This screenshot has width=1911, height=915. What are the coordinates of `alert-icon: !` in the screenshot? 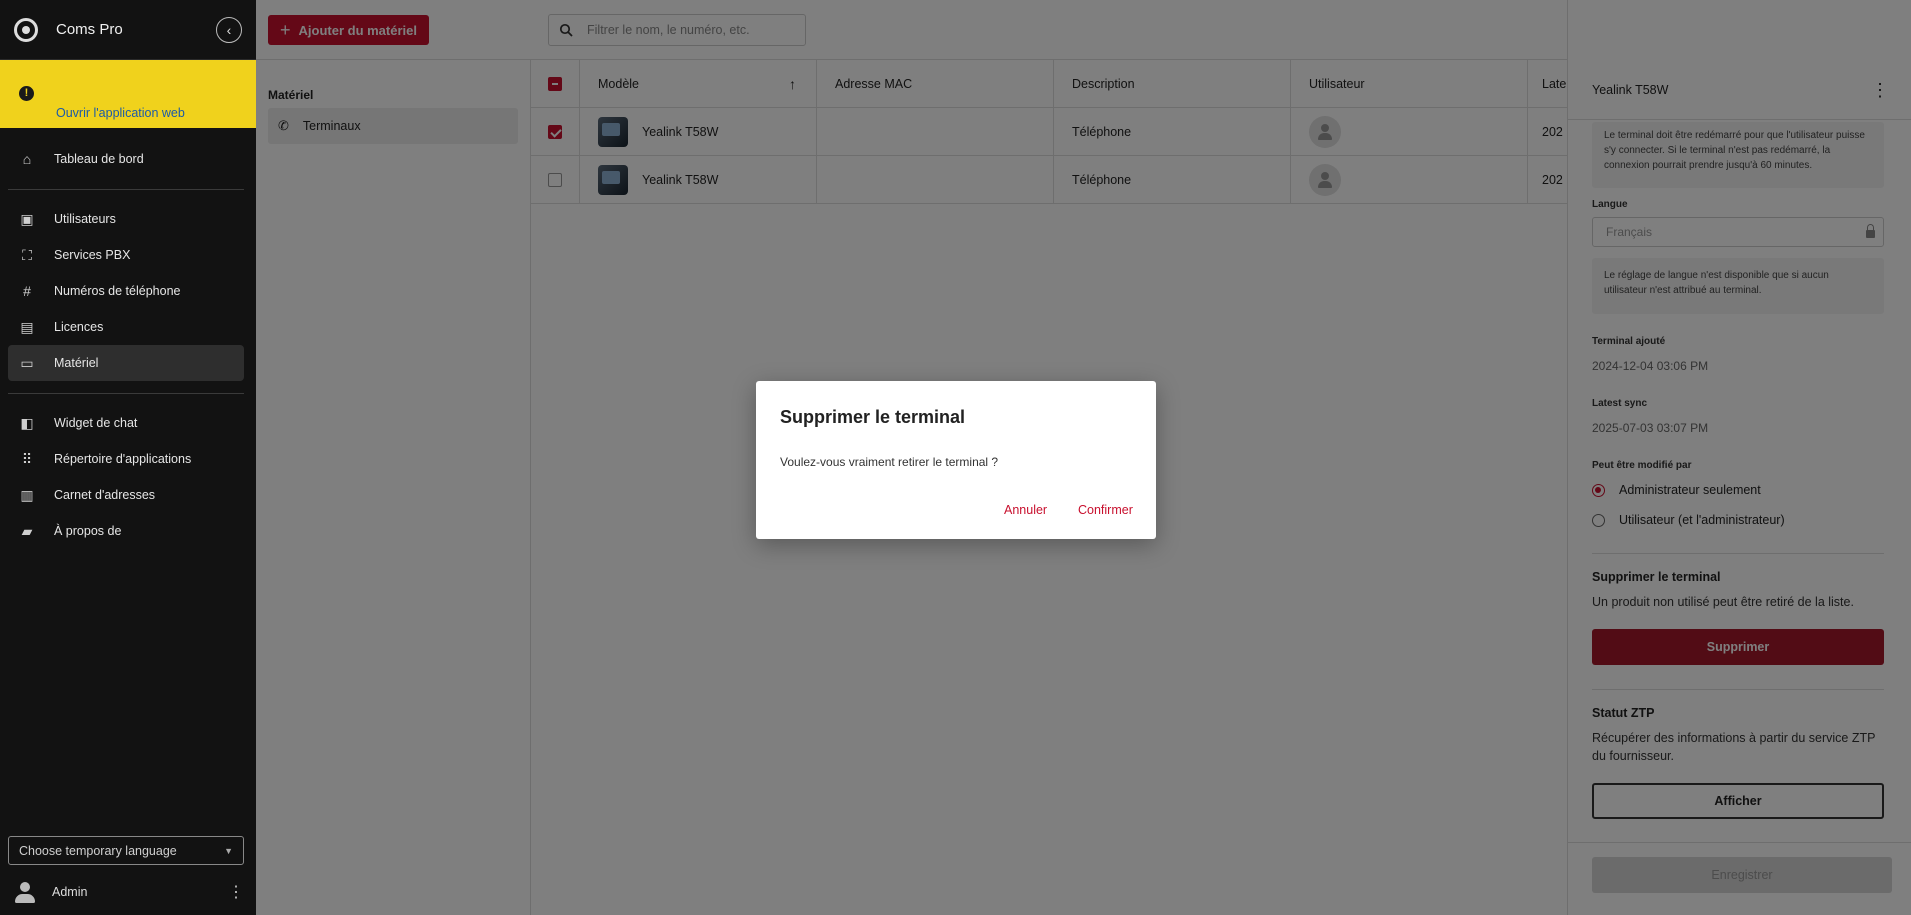 It's located at (26, 93).